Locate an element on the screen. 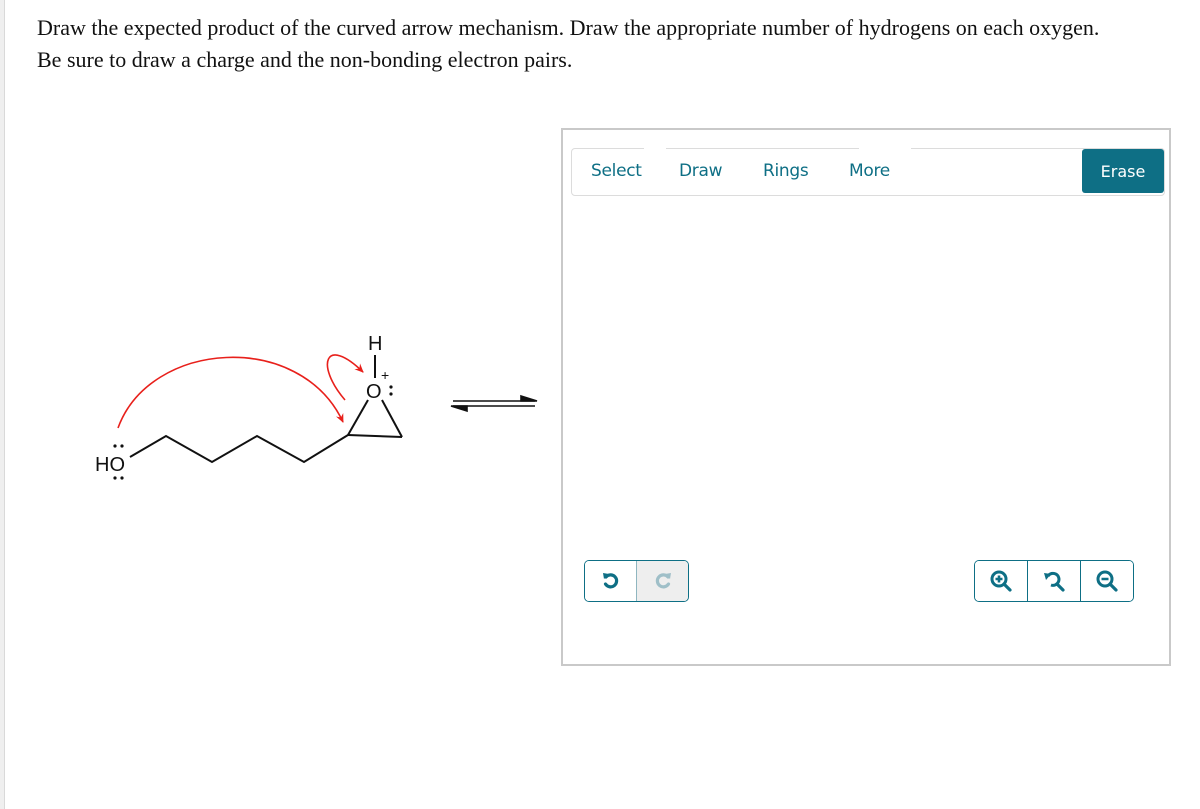 The width and height of the screenshot is (1200, 809). mechanism-diagram: HO O + H is located at coordinates (320, 410).